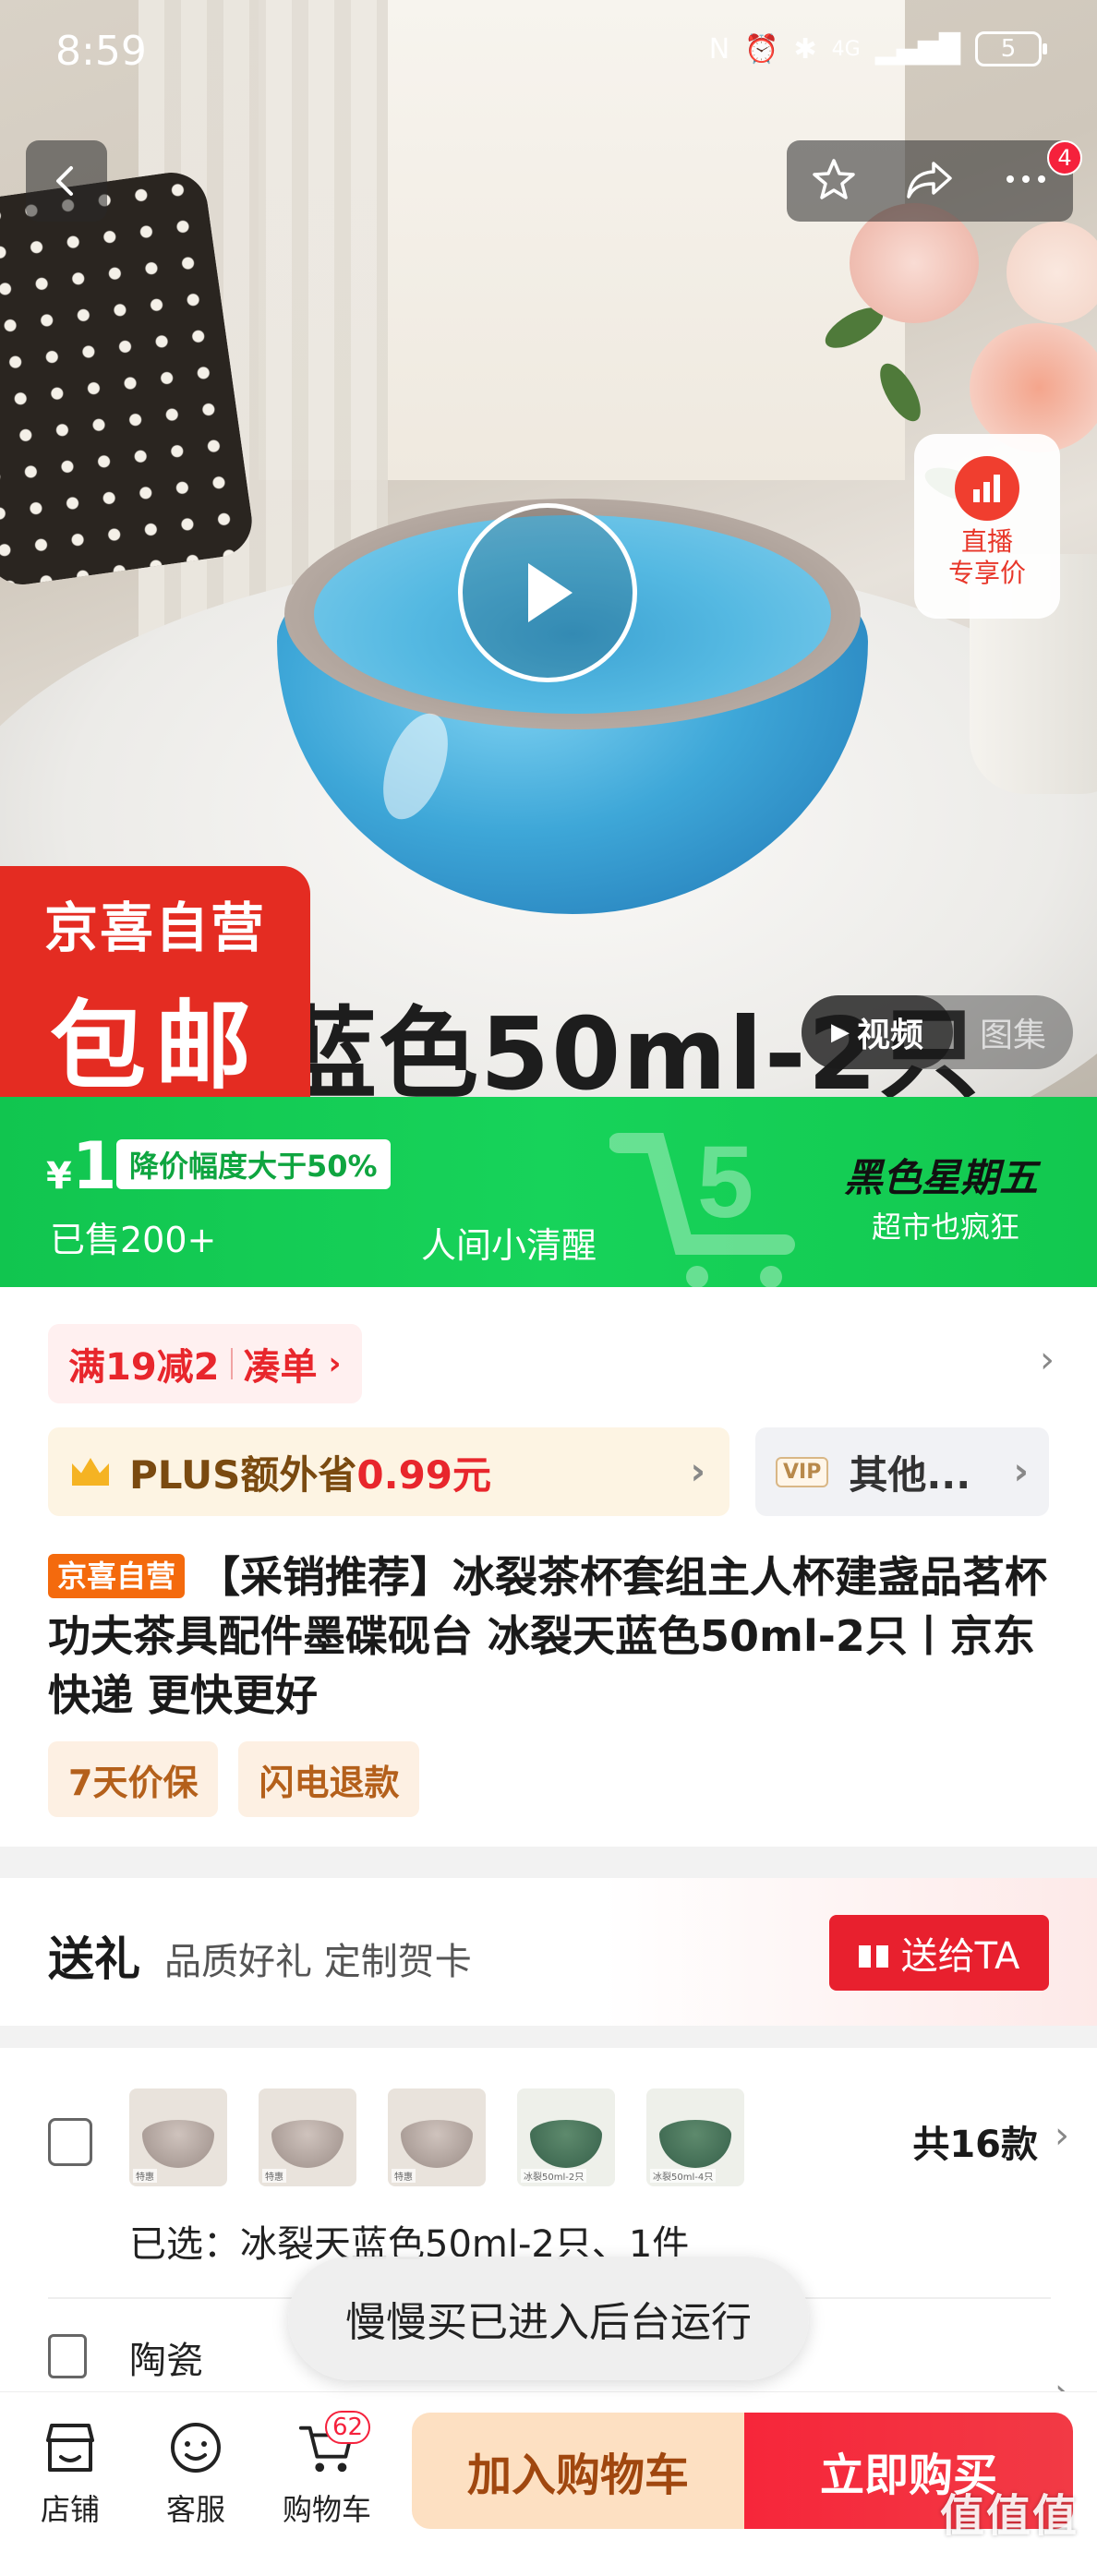 The height and width of the screenshot is (2576, 1097). What do you see at coordinates (725, 1182) in the screenshot?
I see `svg-text: 5` at bounding box center [725, 1182].